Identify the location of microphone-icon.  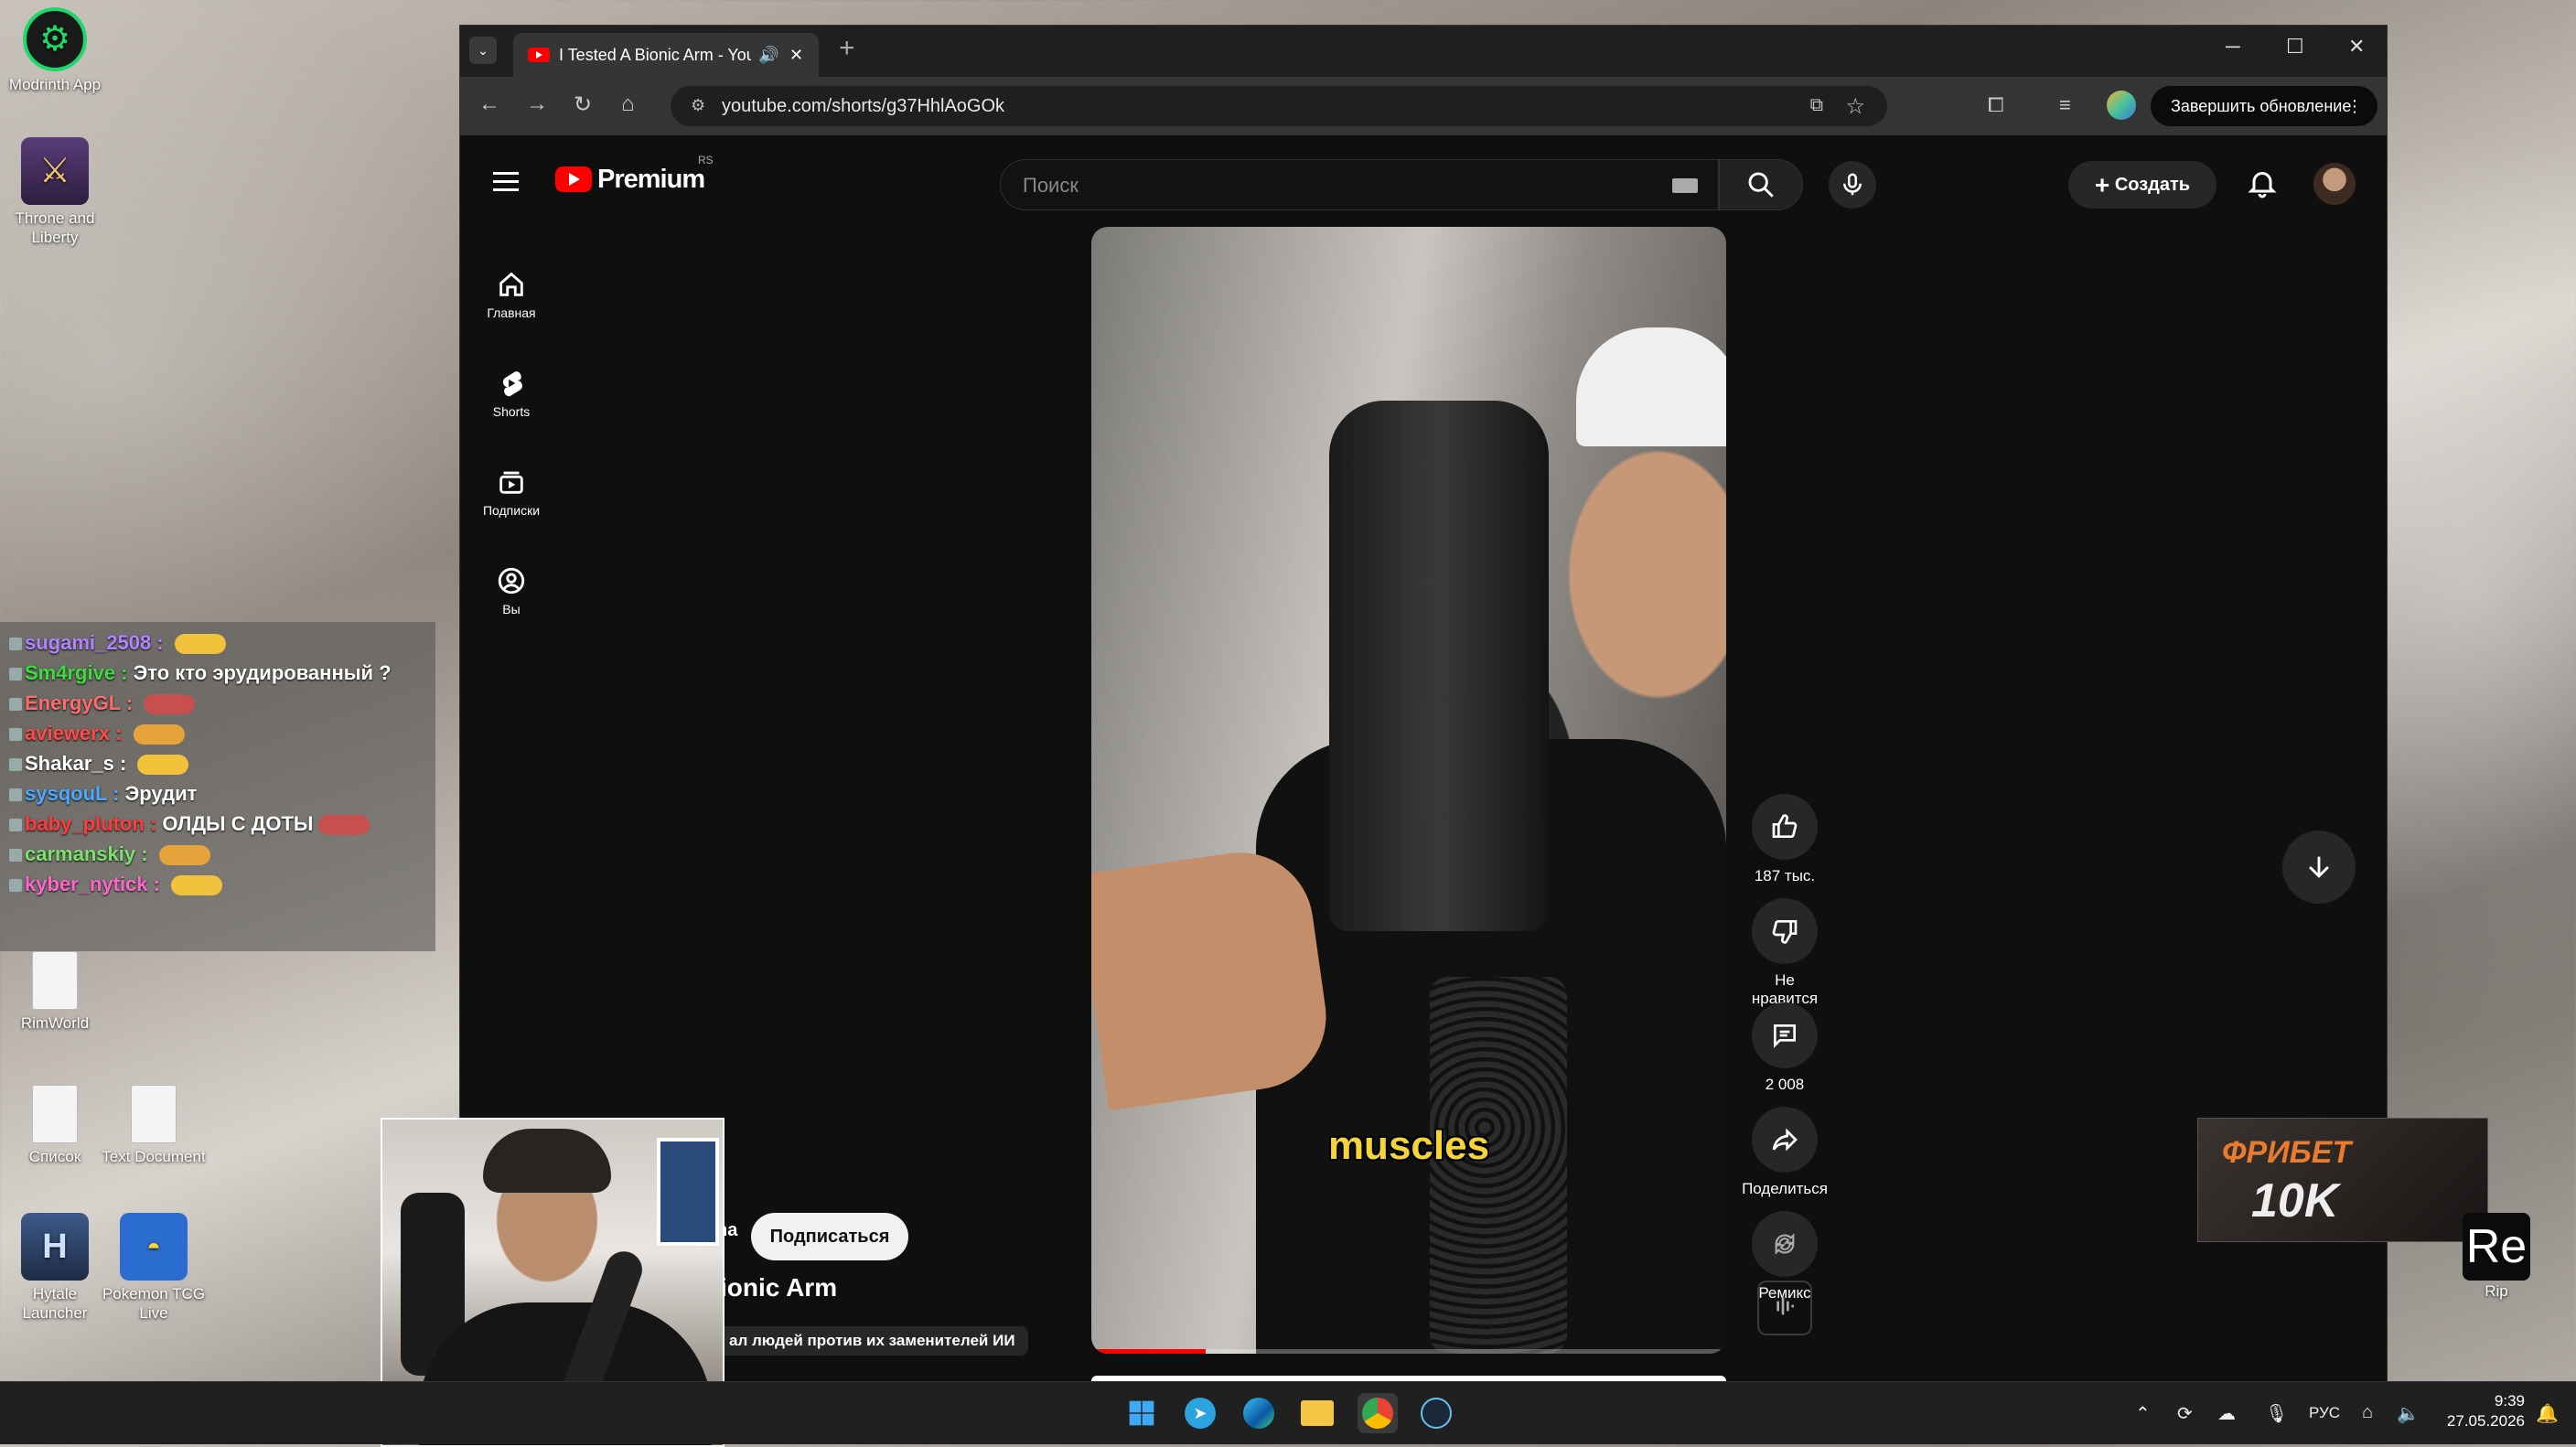
(1852, 185).